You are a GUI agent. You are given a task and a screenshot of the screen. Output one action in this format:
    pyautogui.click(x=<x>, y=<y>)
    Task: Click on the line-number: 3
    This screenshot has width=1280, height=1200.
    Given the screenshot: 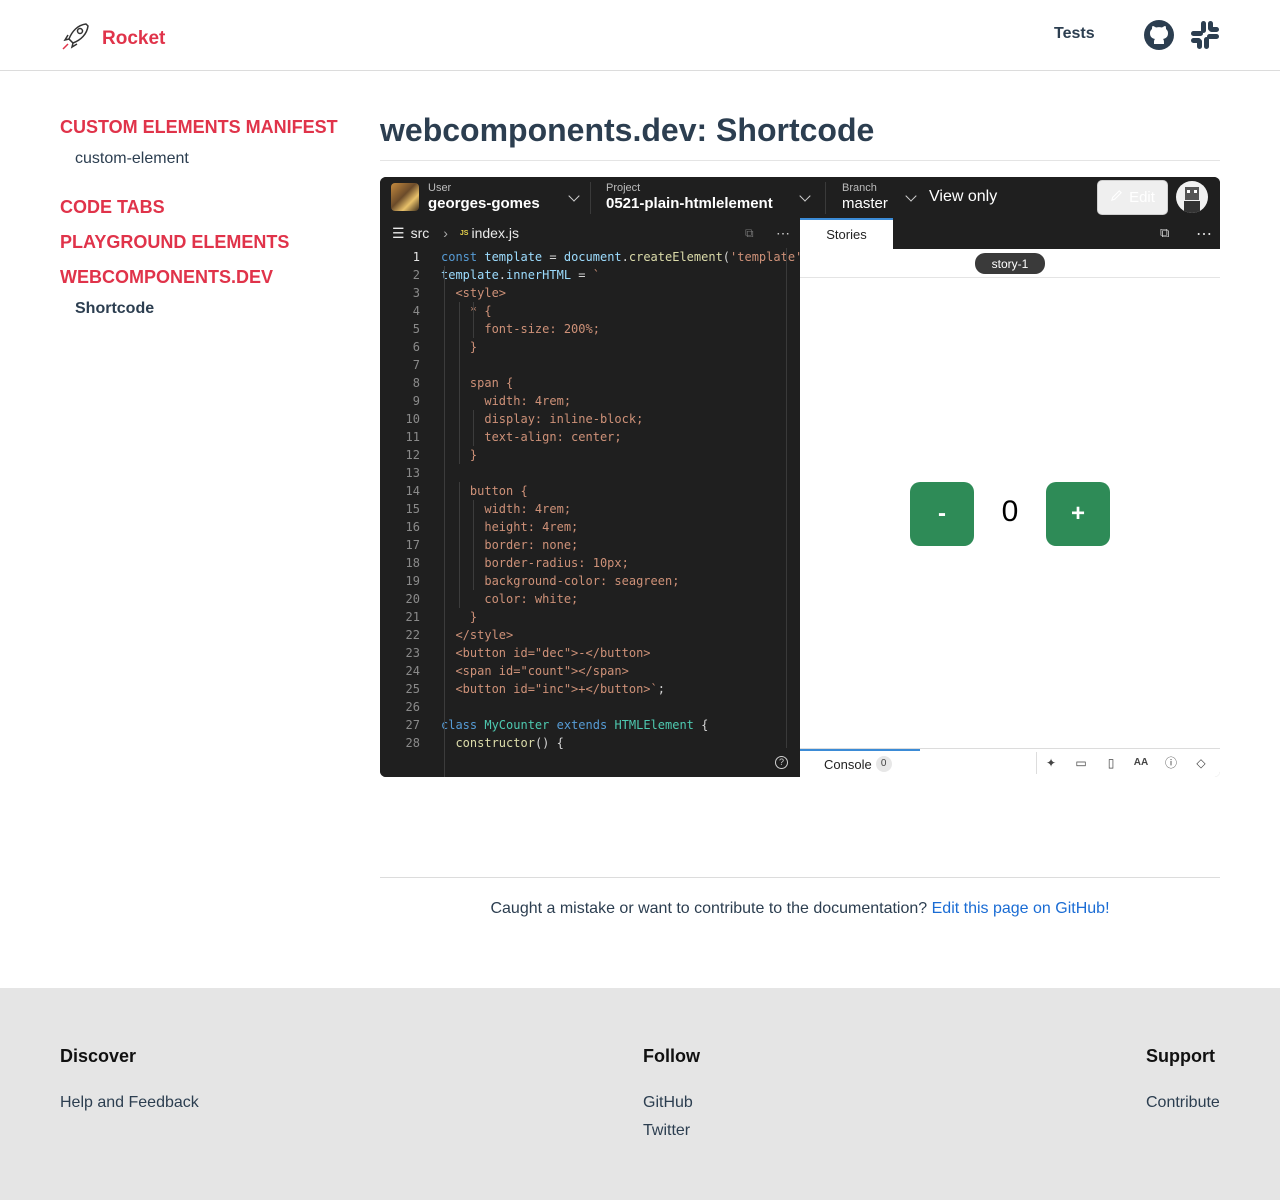 What is the action you would take?
    pyautogui.click(x=416, y=293)
    